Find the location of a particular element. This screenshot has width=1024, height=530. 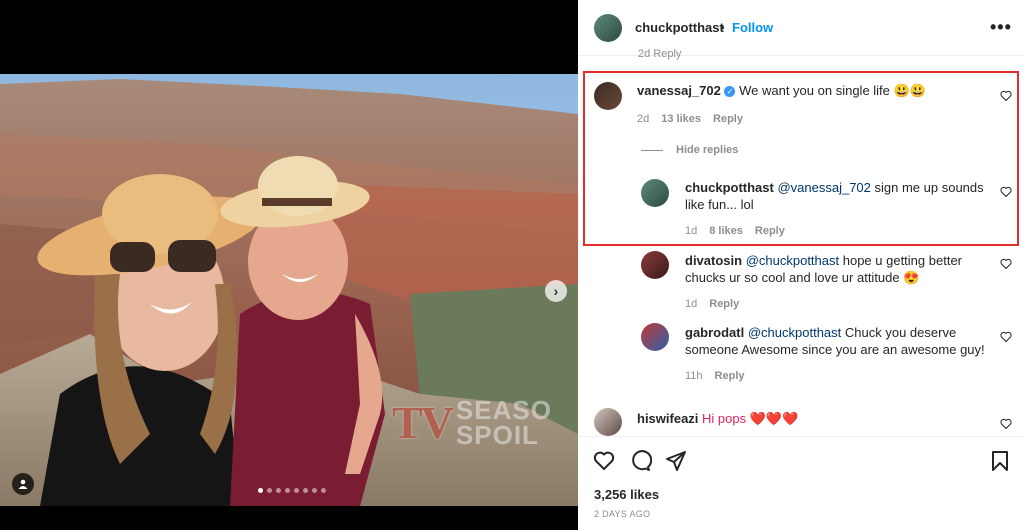

watermark: TV SEASO SPOIL is located at coordinates (472, 422).